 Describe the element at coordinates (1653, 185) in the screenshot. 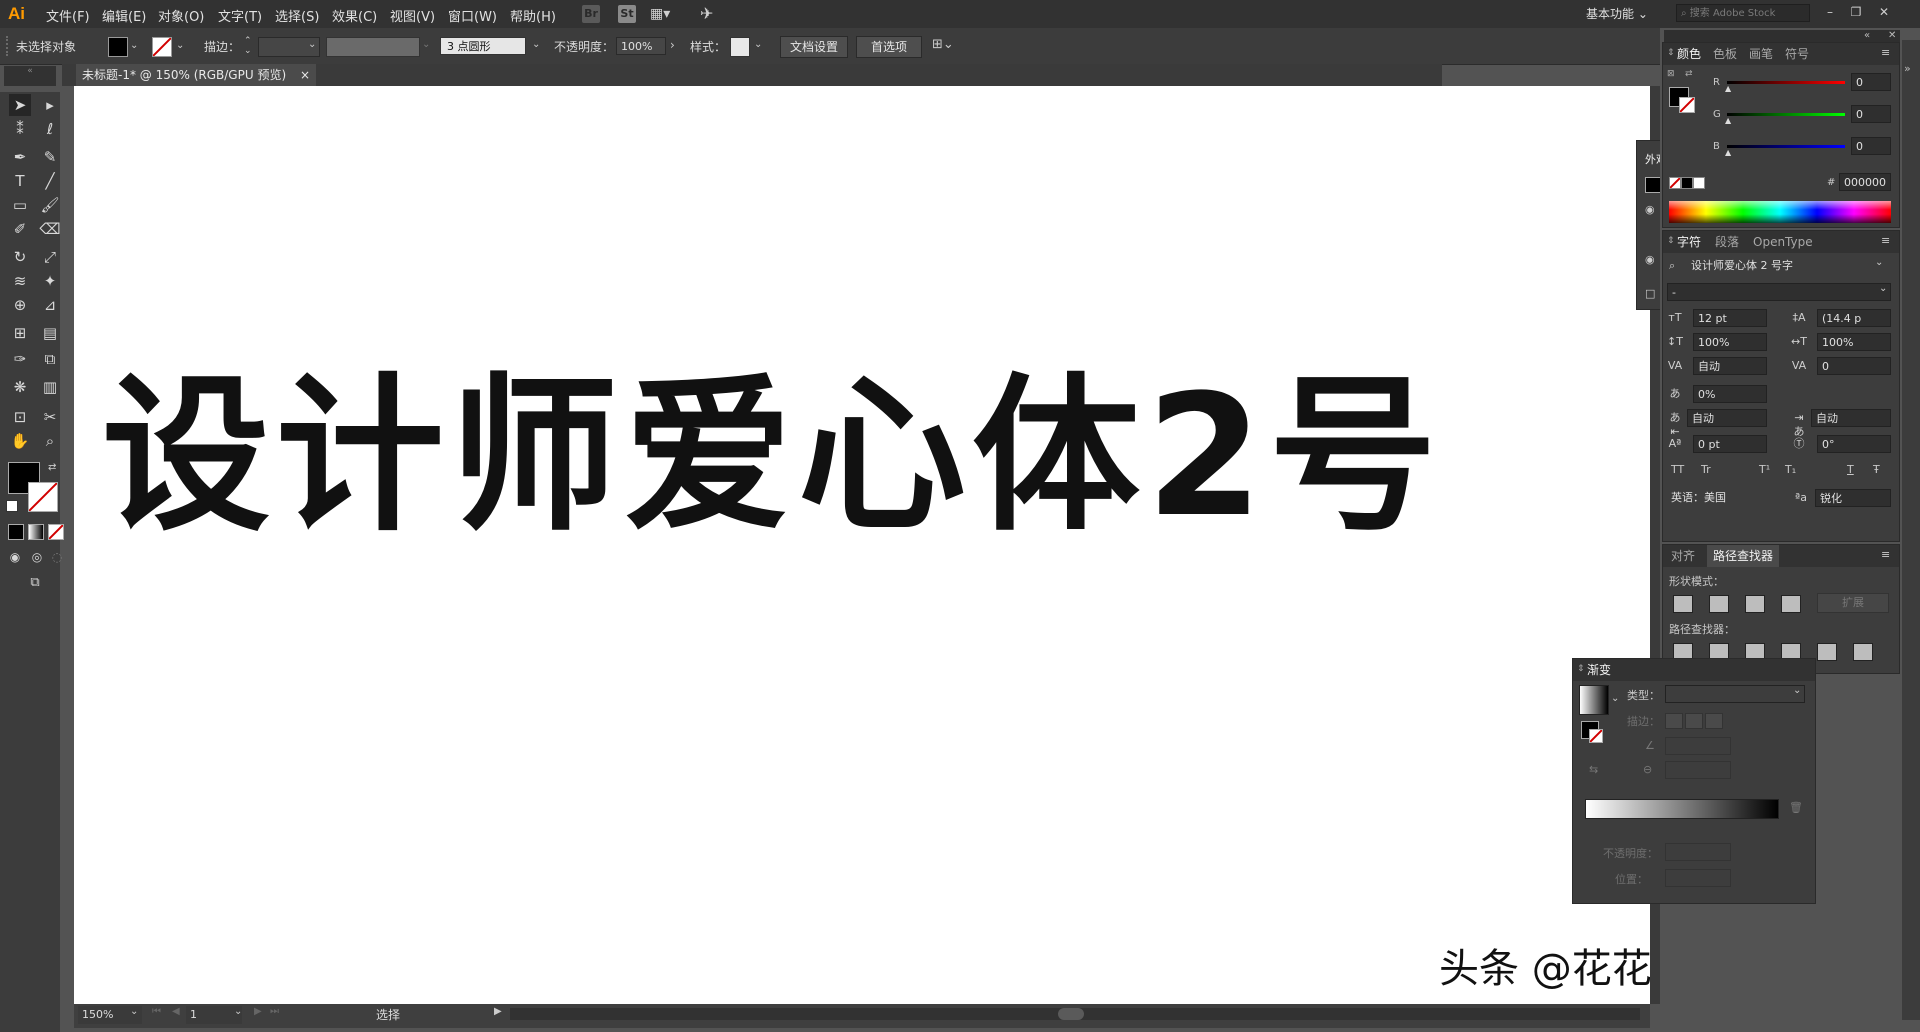

I see `appearance-fill-swatch` at that location.